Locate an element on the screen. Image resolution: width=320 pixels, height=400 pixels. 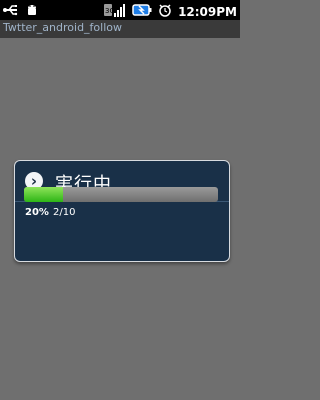
signal-3g-icon: 3G is located at coordinates (115, 11).